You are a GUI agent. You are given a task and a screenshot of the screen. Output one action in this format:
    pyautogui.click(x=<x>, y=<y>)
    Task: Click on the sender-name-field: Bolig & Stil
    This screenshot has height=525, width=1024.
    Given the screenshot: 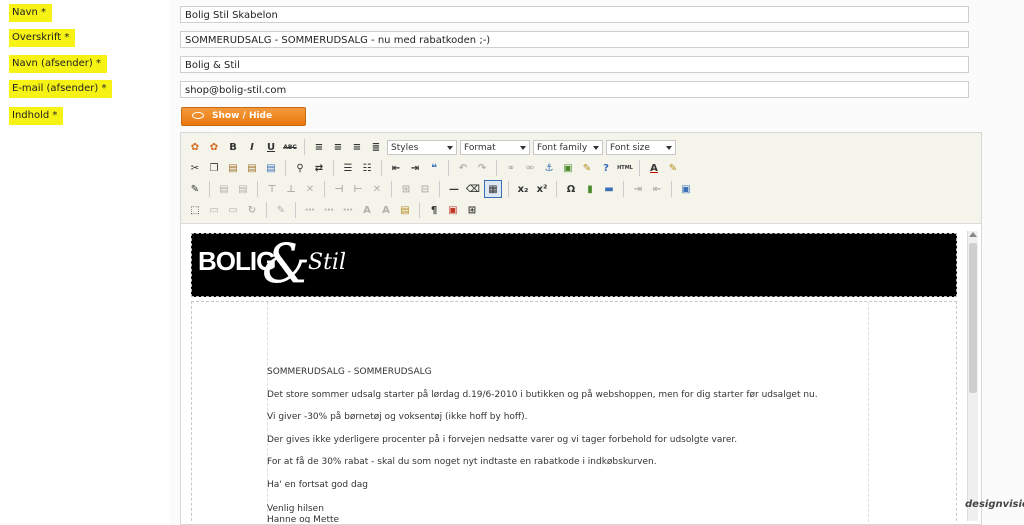 What is the action you would take?
    pyautogui.click(x=574, y=64)
    